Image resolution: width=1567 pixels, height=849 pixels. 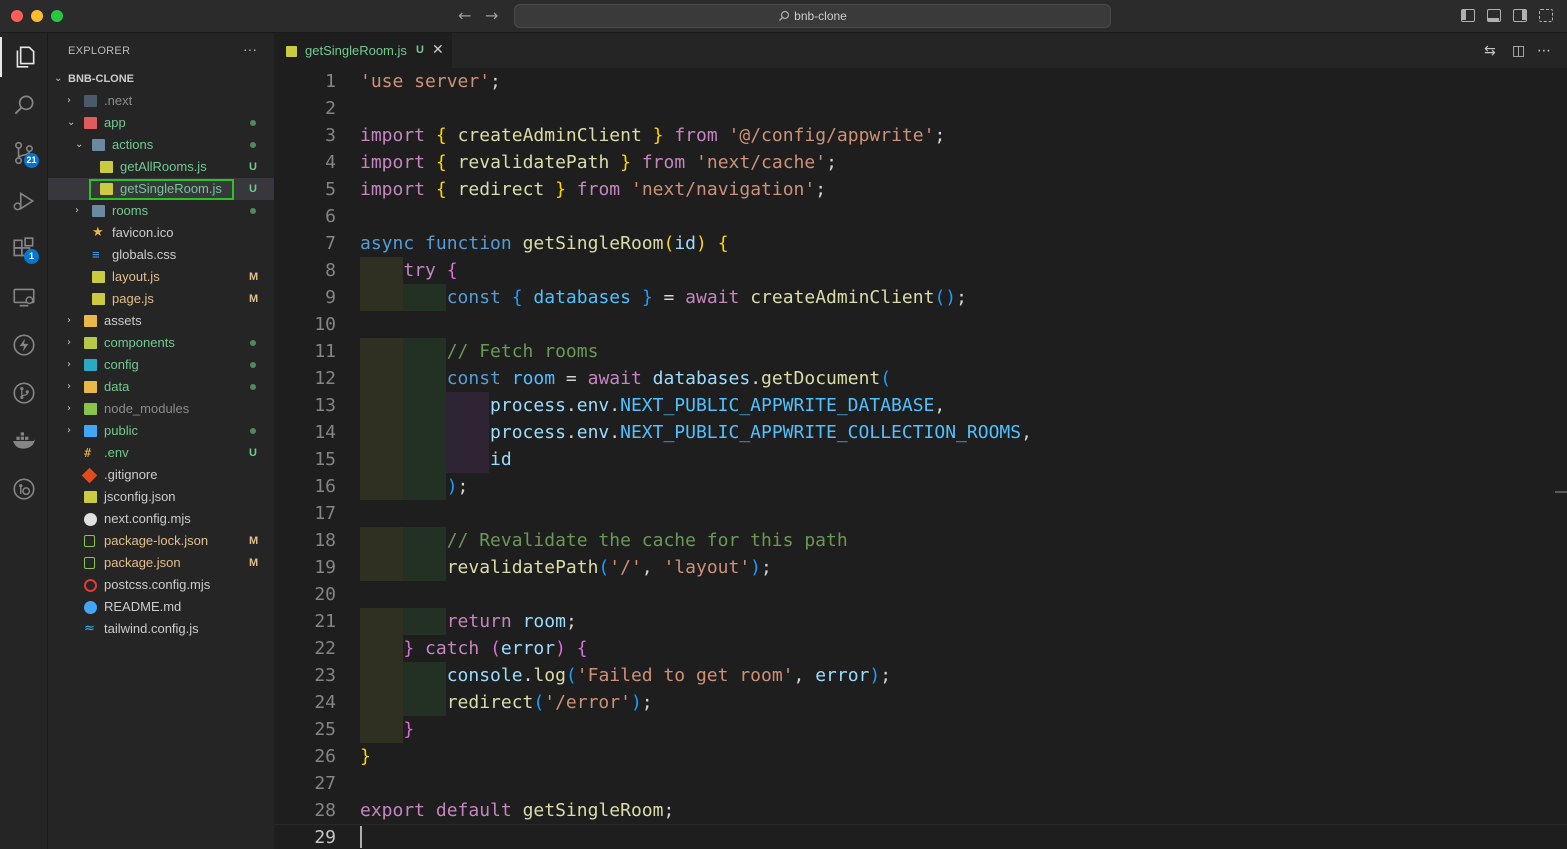 What do you see at coordinates (161, 145) in the screenshot?
I see `tree-item-actions: ⌄ actions` at bounding box center [161, 145].